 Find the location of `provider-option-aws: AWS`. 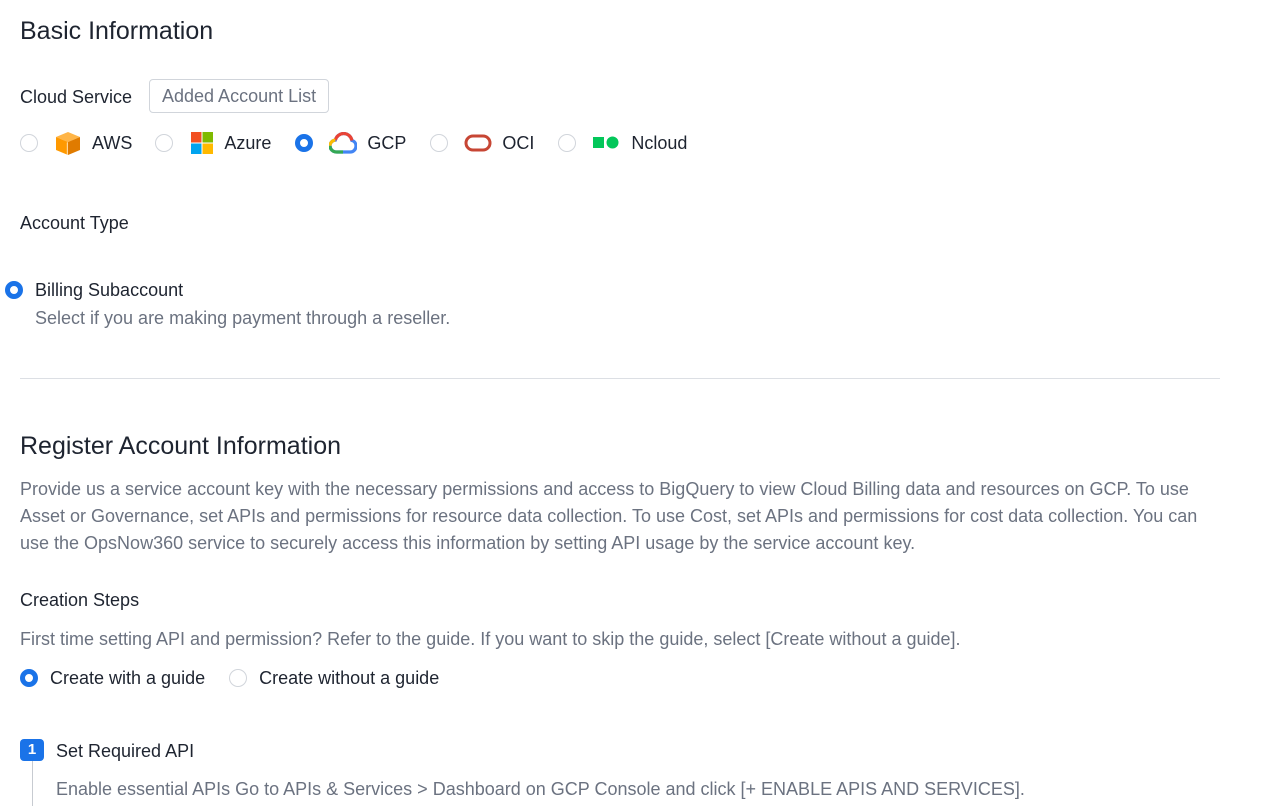

provider-option-aws: AWS is located at coordinates (76, 143).